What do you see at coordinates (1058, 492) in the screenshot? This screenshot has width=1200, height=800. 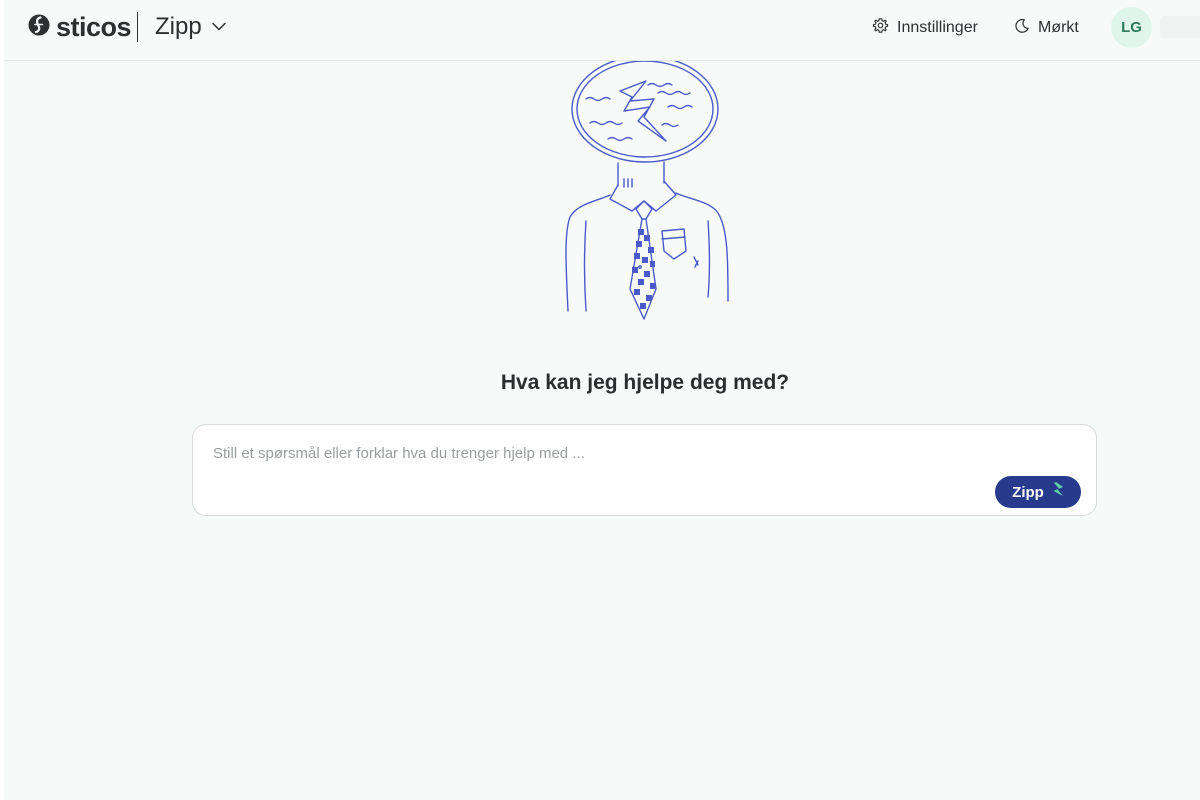 I see `lightning-icon` at bounding box center [1058, 492].